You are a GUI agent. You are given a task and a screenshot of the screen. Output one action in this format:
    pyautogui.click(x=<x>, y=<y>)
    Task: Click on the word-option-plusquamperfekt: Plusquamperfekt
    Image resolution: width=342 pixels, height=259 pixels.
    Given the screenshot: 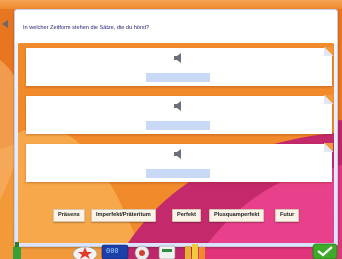 What is the action you would take?
    pyautogui.click(x=237, y=215)
    